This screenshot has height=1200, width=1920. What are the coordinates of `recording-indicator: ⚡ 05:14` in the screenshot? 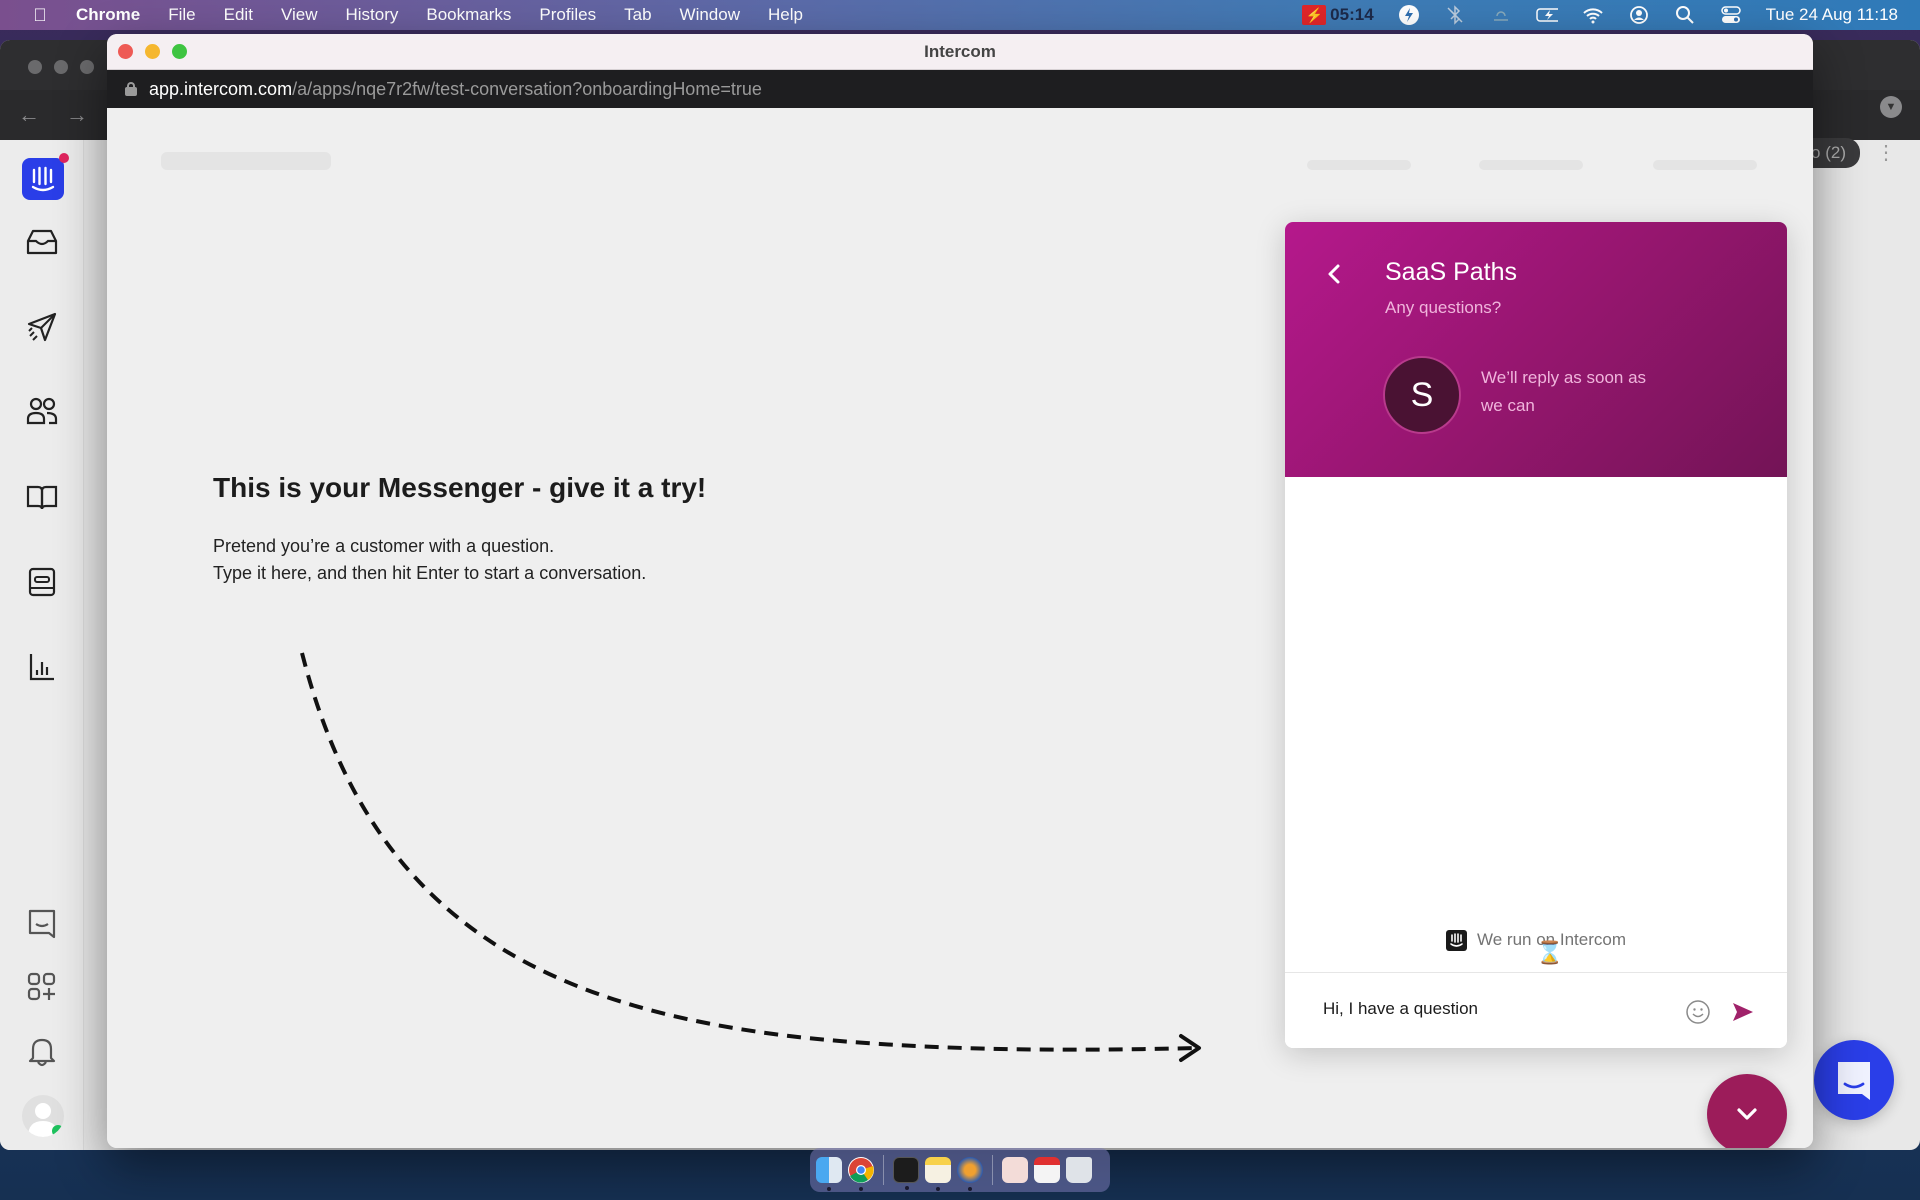 It's located at (1338, 15).